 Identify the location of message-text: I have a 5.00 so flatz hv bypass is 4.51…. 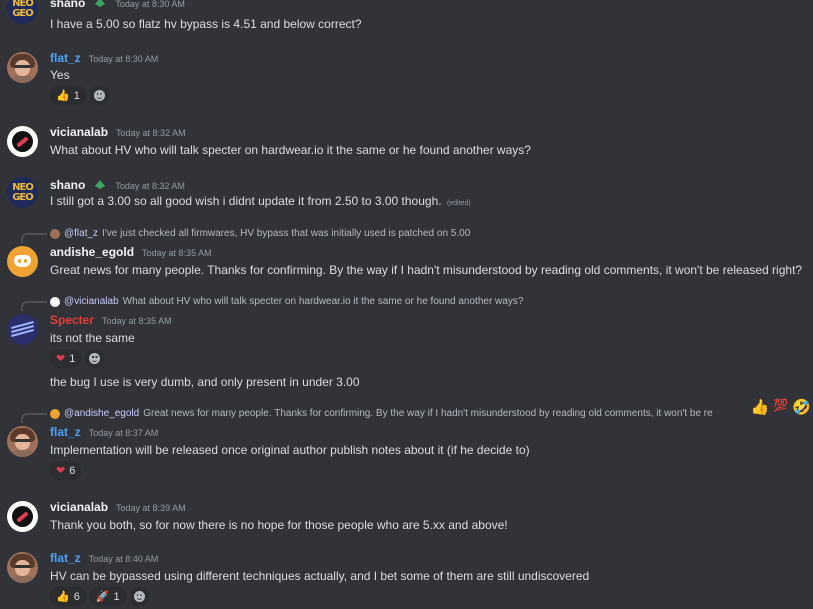
(206, 24).